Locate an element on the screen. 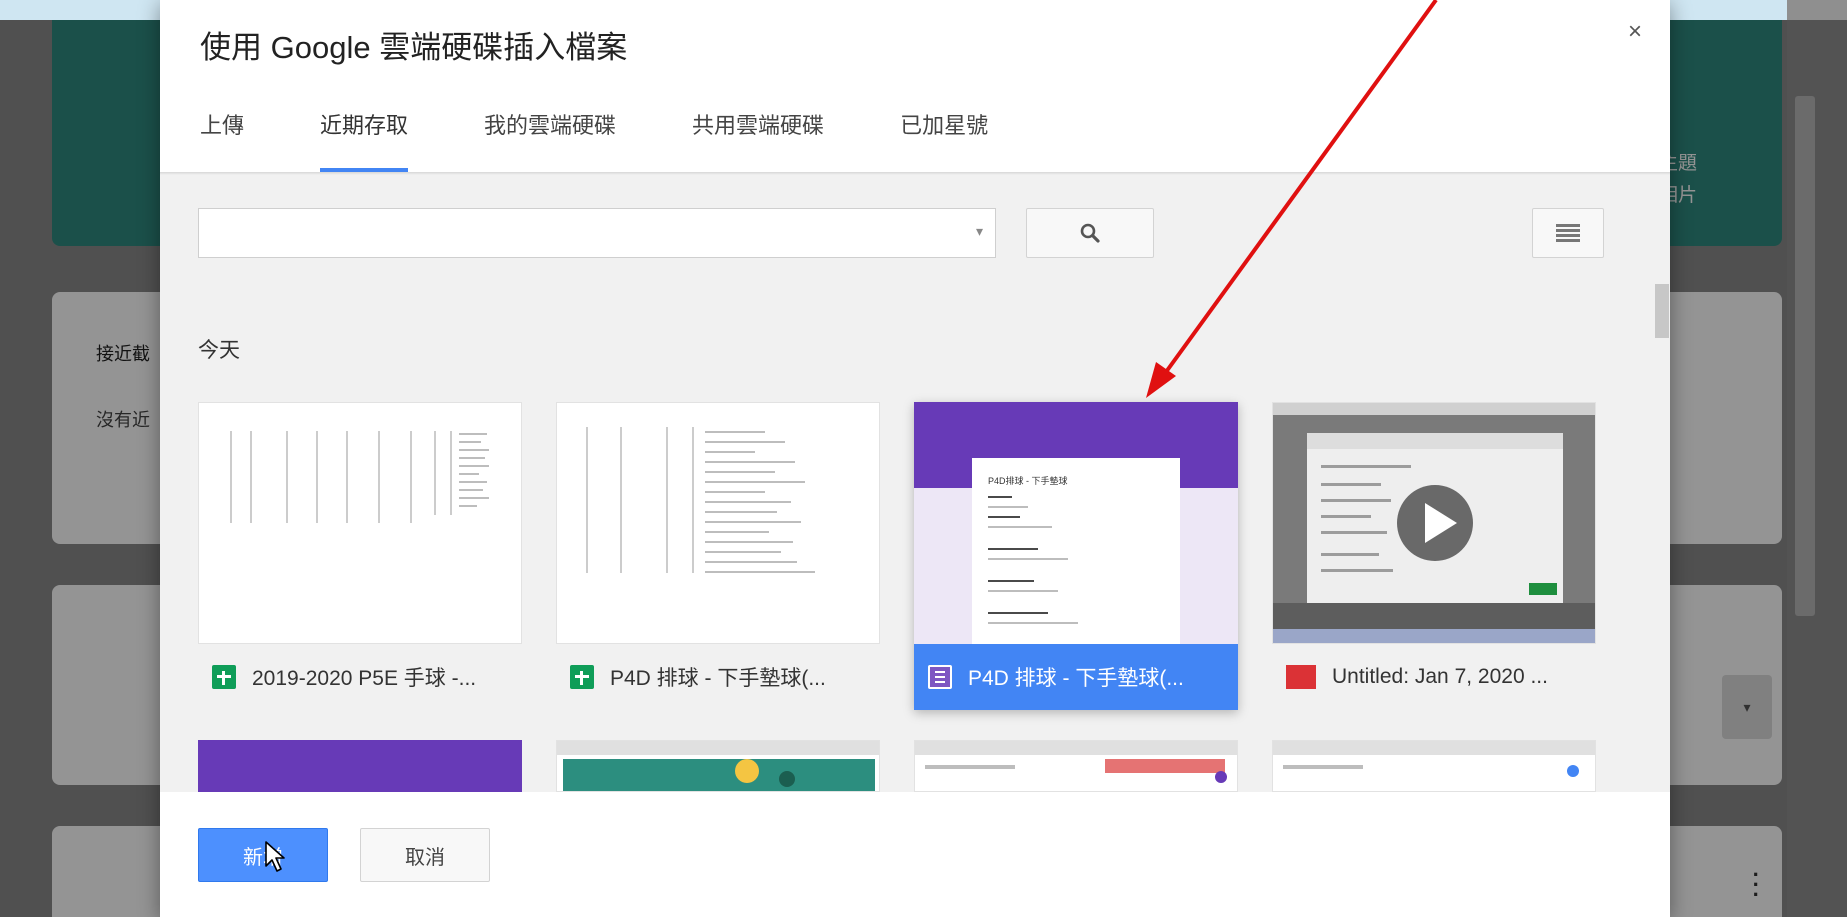  tab-upload: 上傳 is located at coordinates (222, 140).